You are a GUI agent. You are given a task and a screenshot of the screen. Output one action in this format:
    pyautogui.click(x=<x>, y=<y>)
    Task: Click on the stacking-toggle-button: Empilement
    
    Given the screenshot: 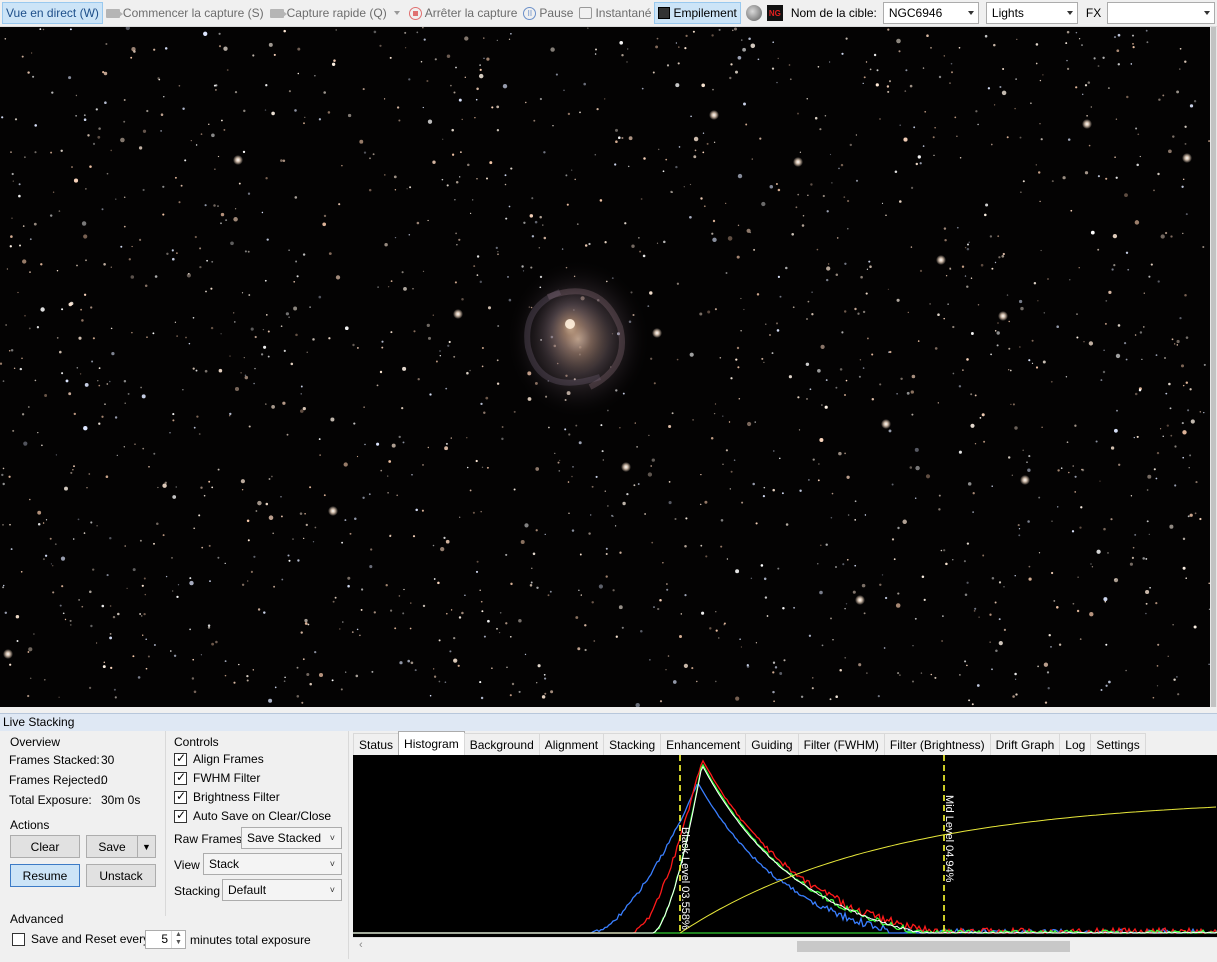 What is the action you would take?
    pyautogui.click(x=697, y=13)
    